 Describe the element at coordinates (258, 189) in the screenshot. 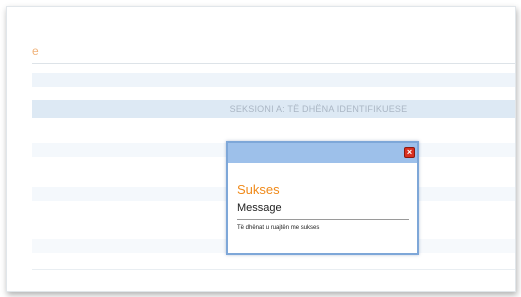

I see `dialog-heading: Sukses` at that location.